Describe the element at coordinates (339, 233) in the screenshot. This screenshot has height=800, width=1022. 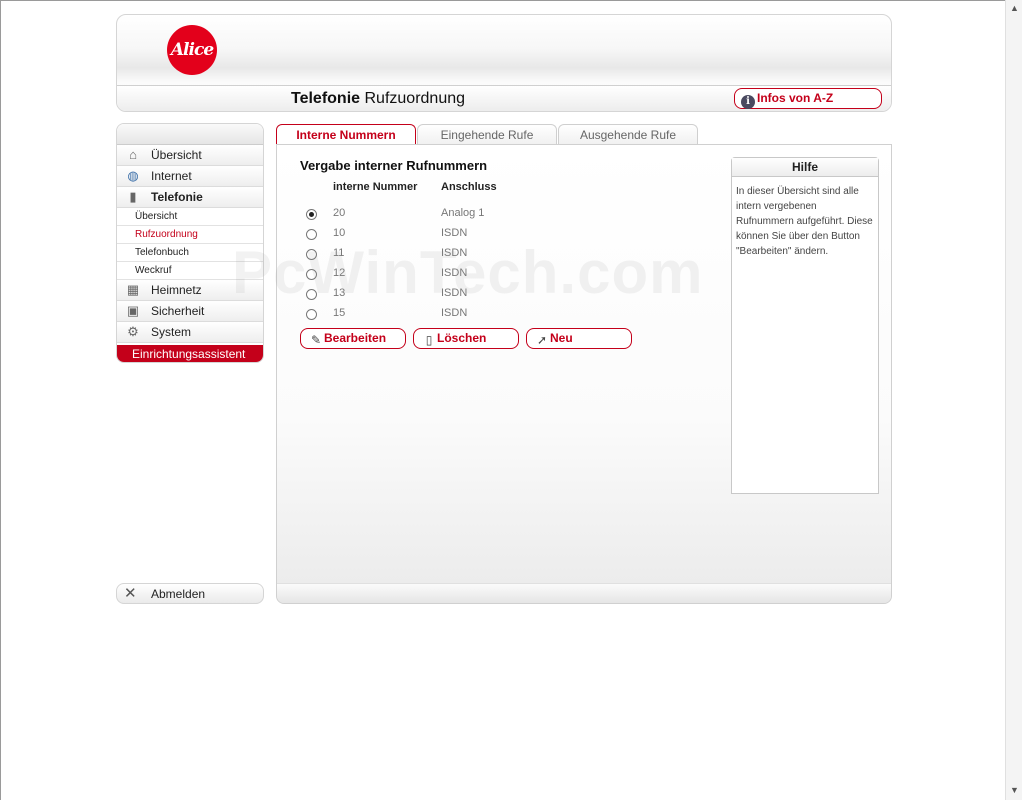
I see `cell-number: 10` at that location.